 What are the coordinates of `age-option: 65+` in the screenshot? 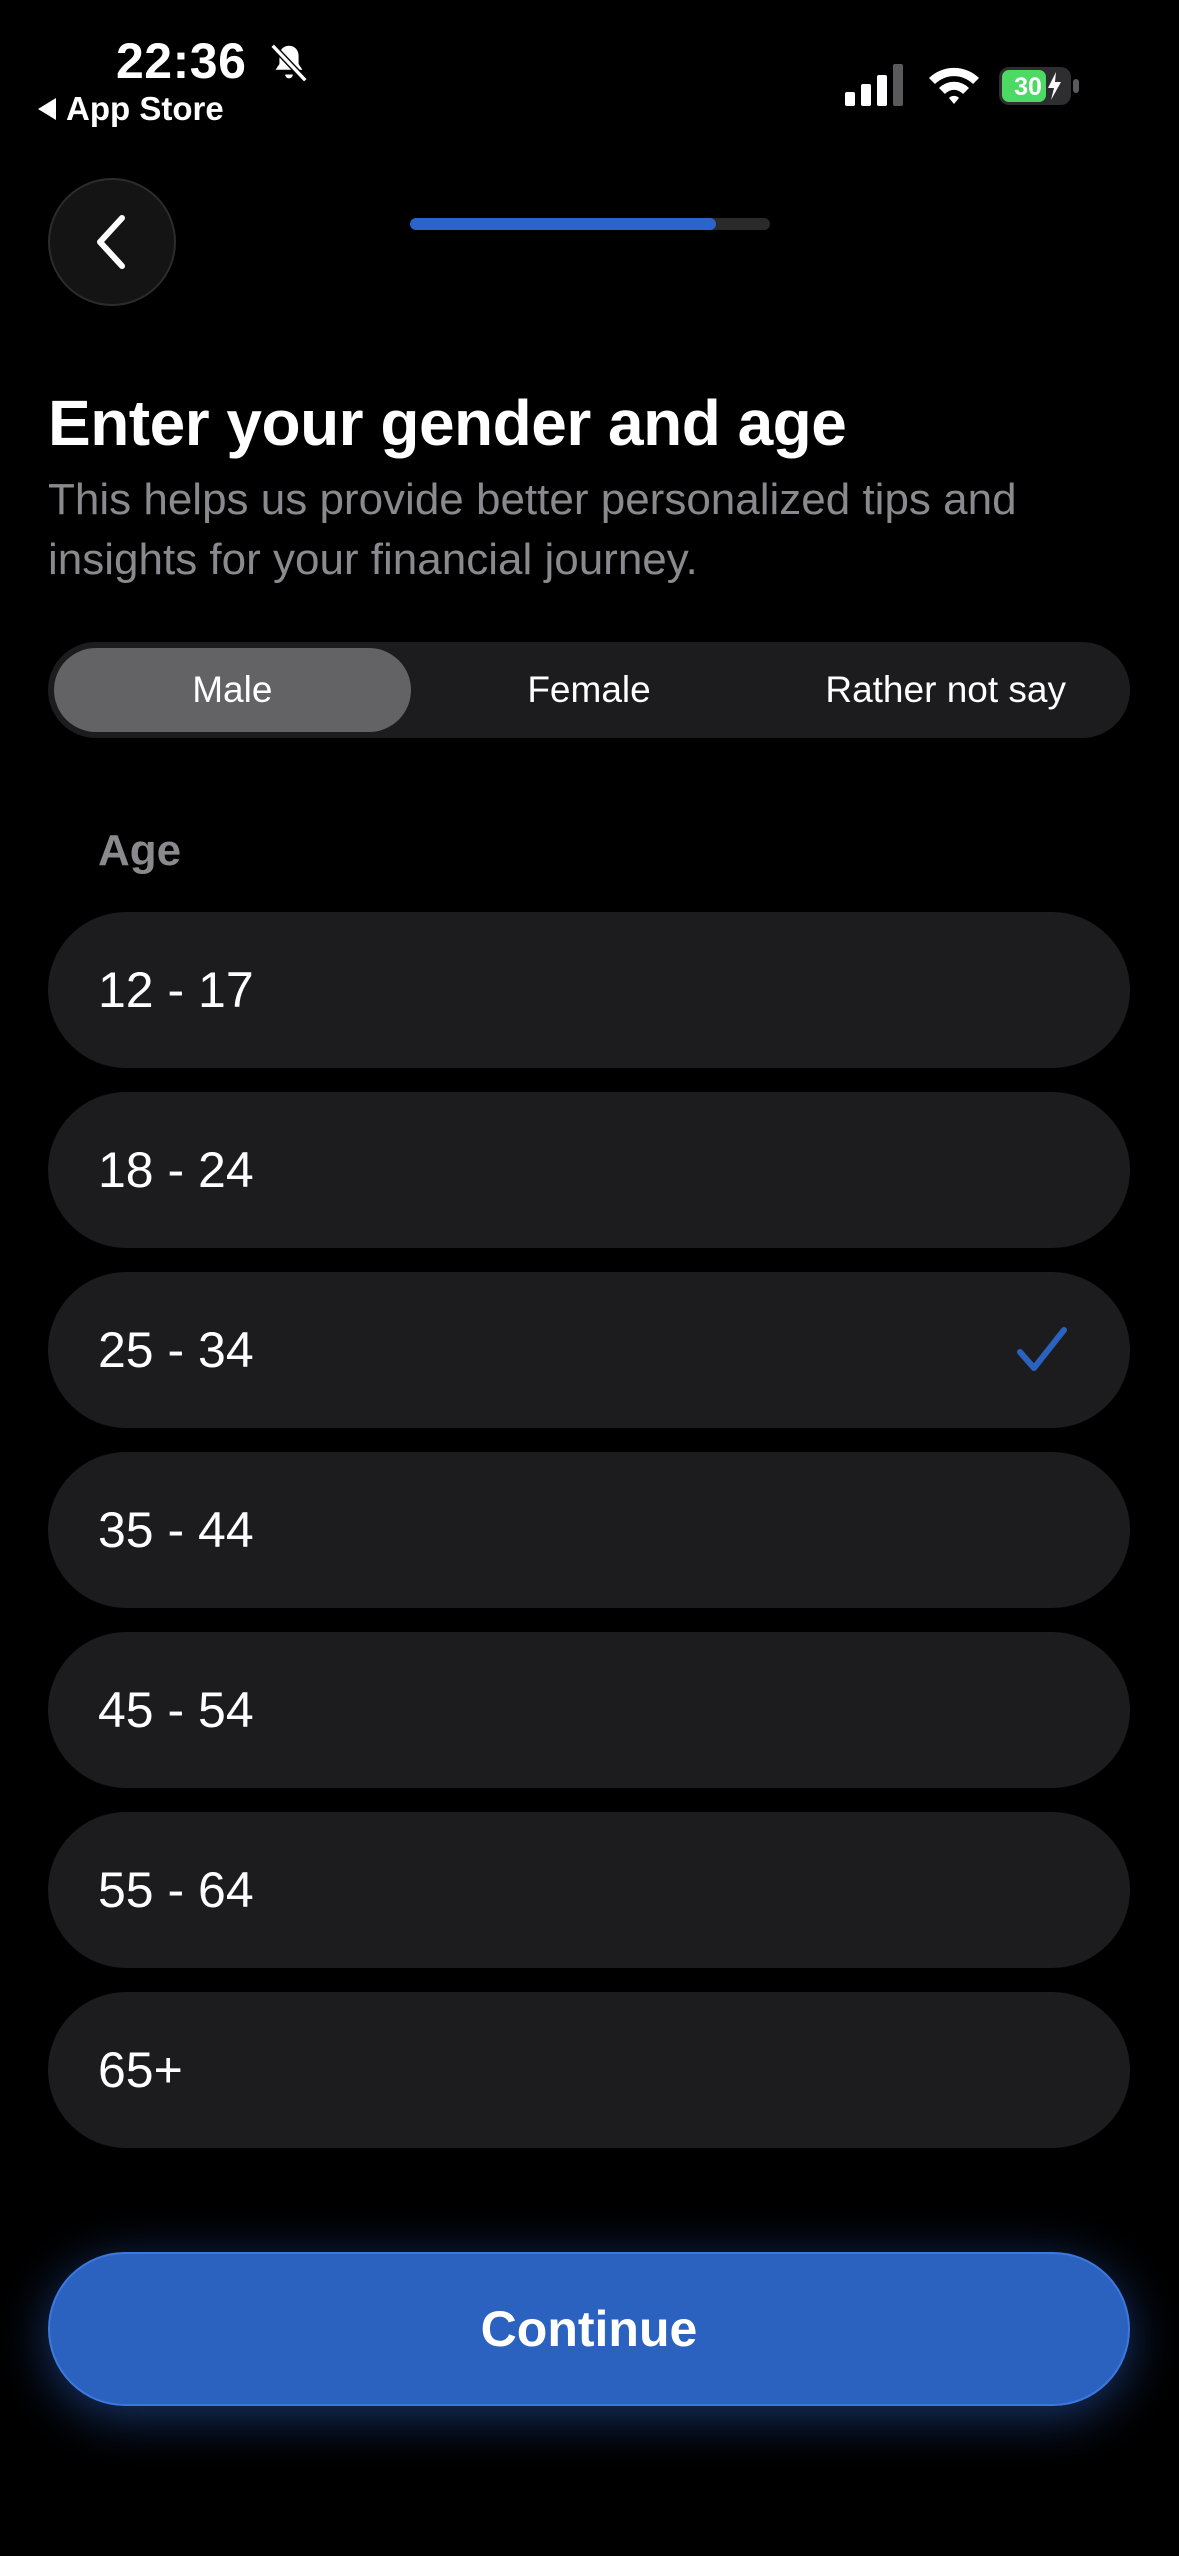 It's located at (589, 2070).